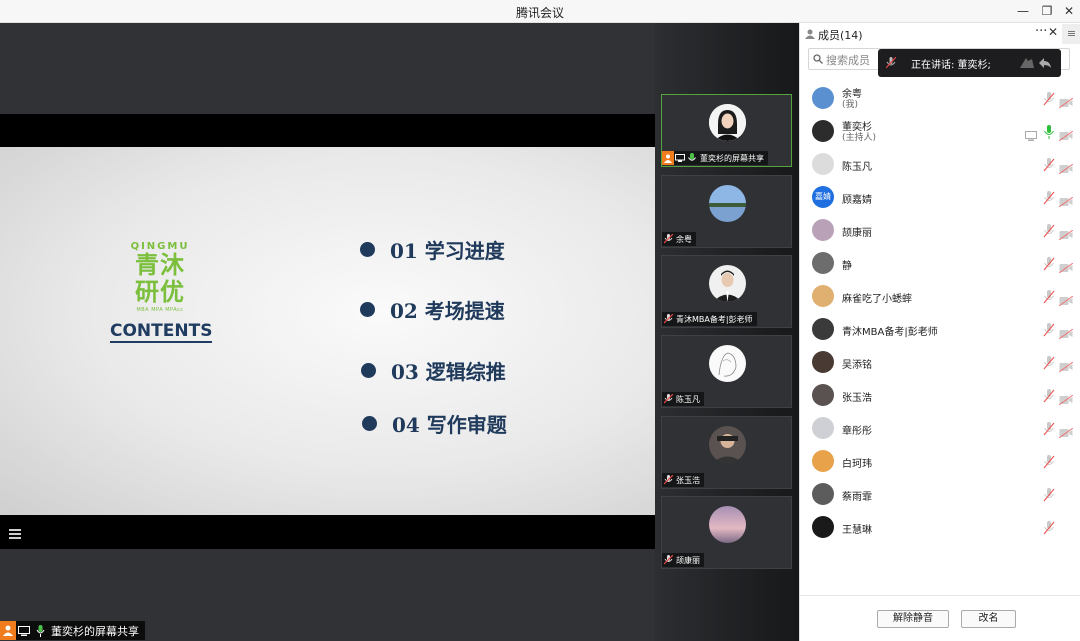  What do you see at coordinates (890, 332) in the screenshot?
I see `member-name: 青沐MBA备考|彭老师` at bounding box center [890, 332].